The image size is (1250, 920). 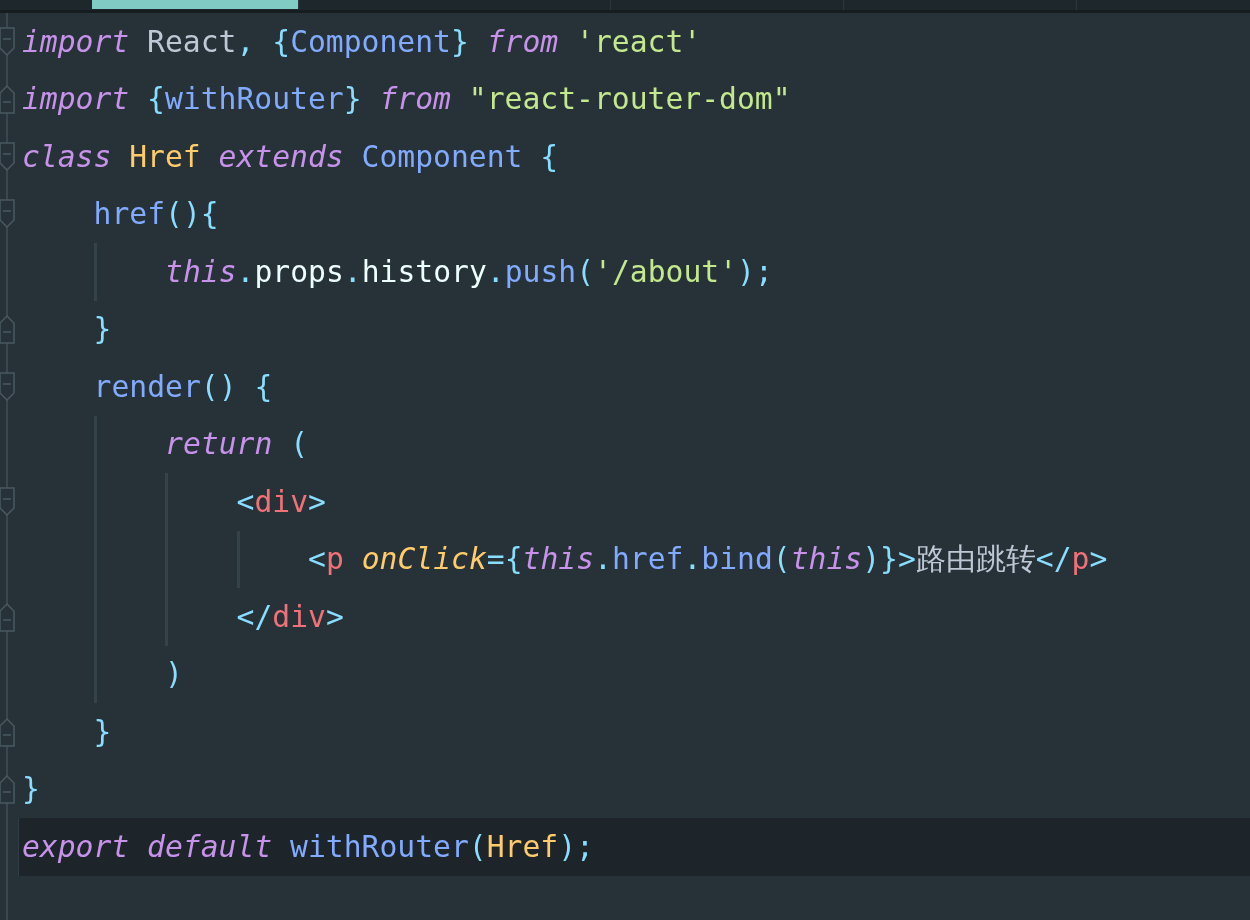 I want to click on code-line: href(){, so click(x=156, y=214).